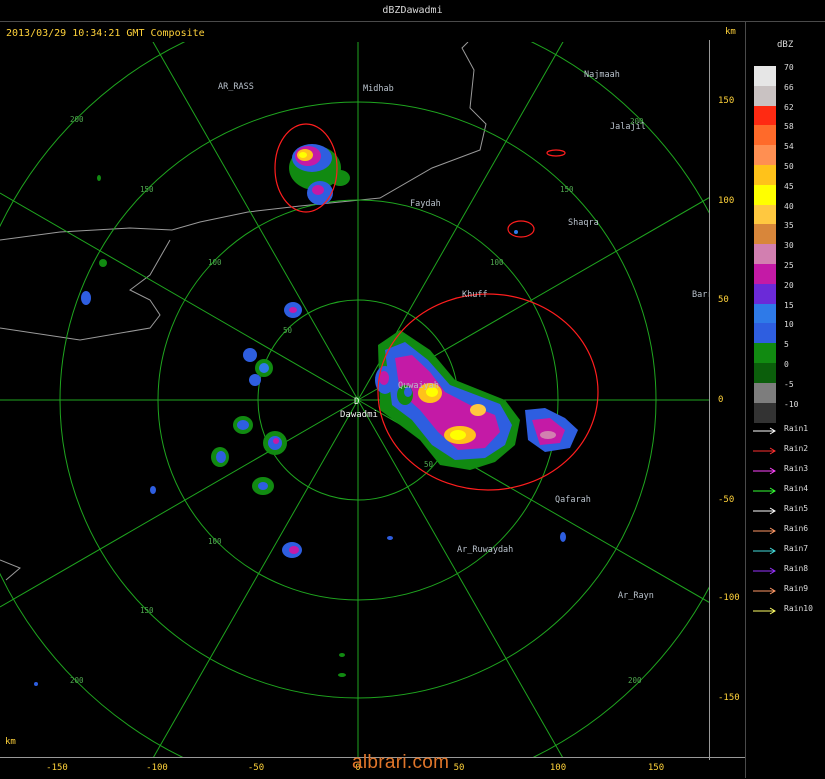 This screenshot has height=779, width=825. What do you see at coordinates (789, 87) in the screenshot?
I see `legend-swatch-label: 66` at bounding box center [789, 87].